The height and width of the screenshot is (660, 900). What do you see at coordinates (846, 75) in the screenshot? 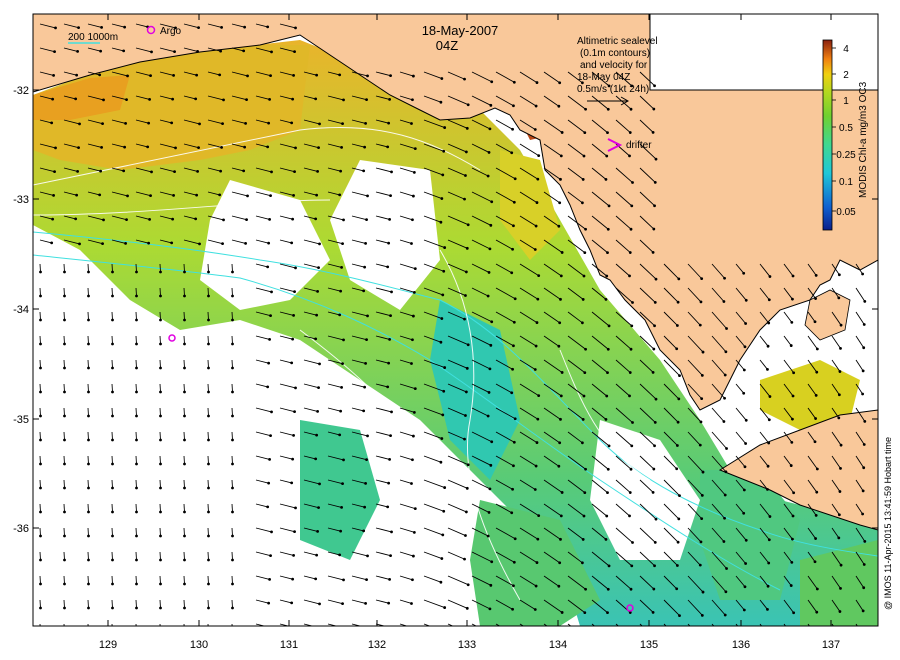
I see `colorbar-tick-label: 2` at bounding box center [846, 75].